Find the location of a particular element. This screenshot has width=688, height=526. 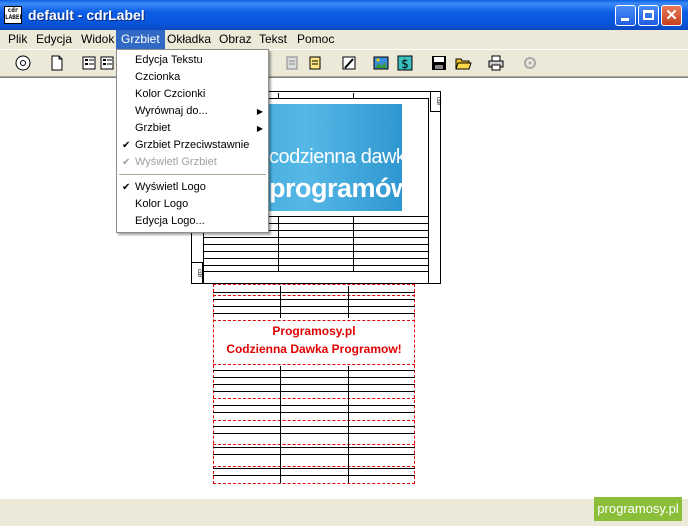

image-icon is located at coordinates (381, 63).